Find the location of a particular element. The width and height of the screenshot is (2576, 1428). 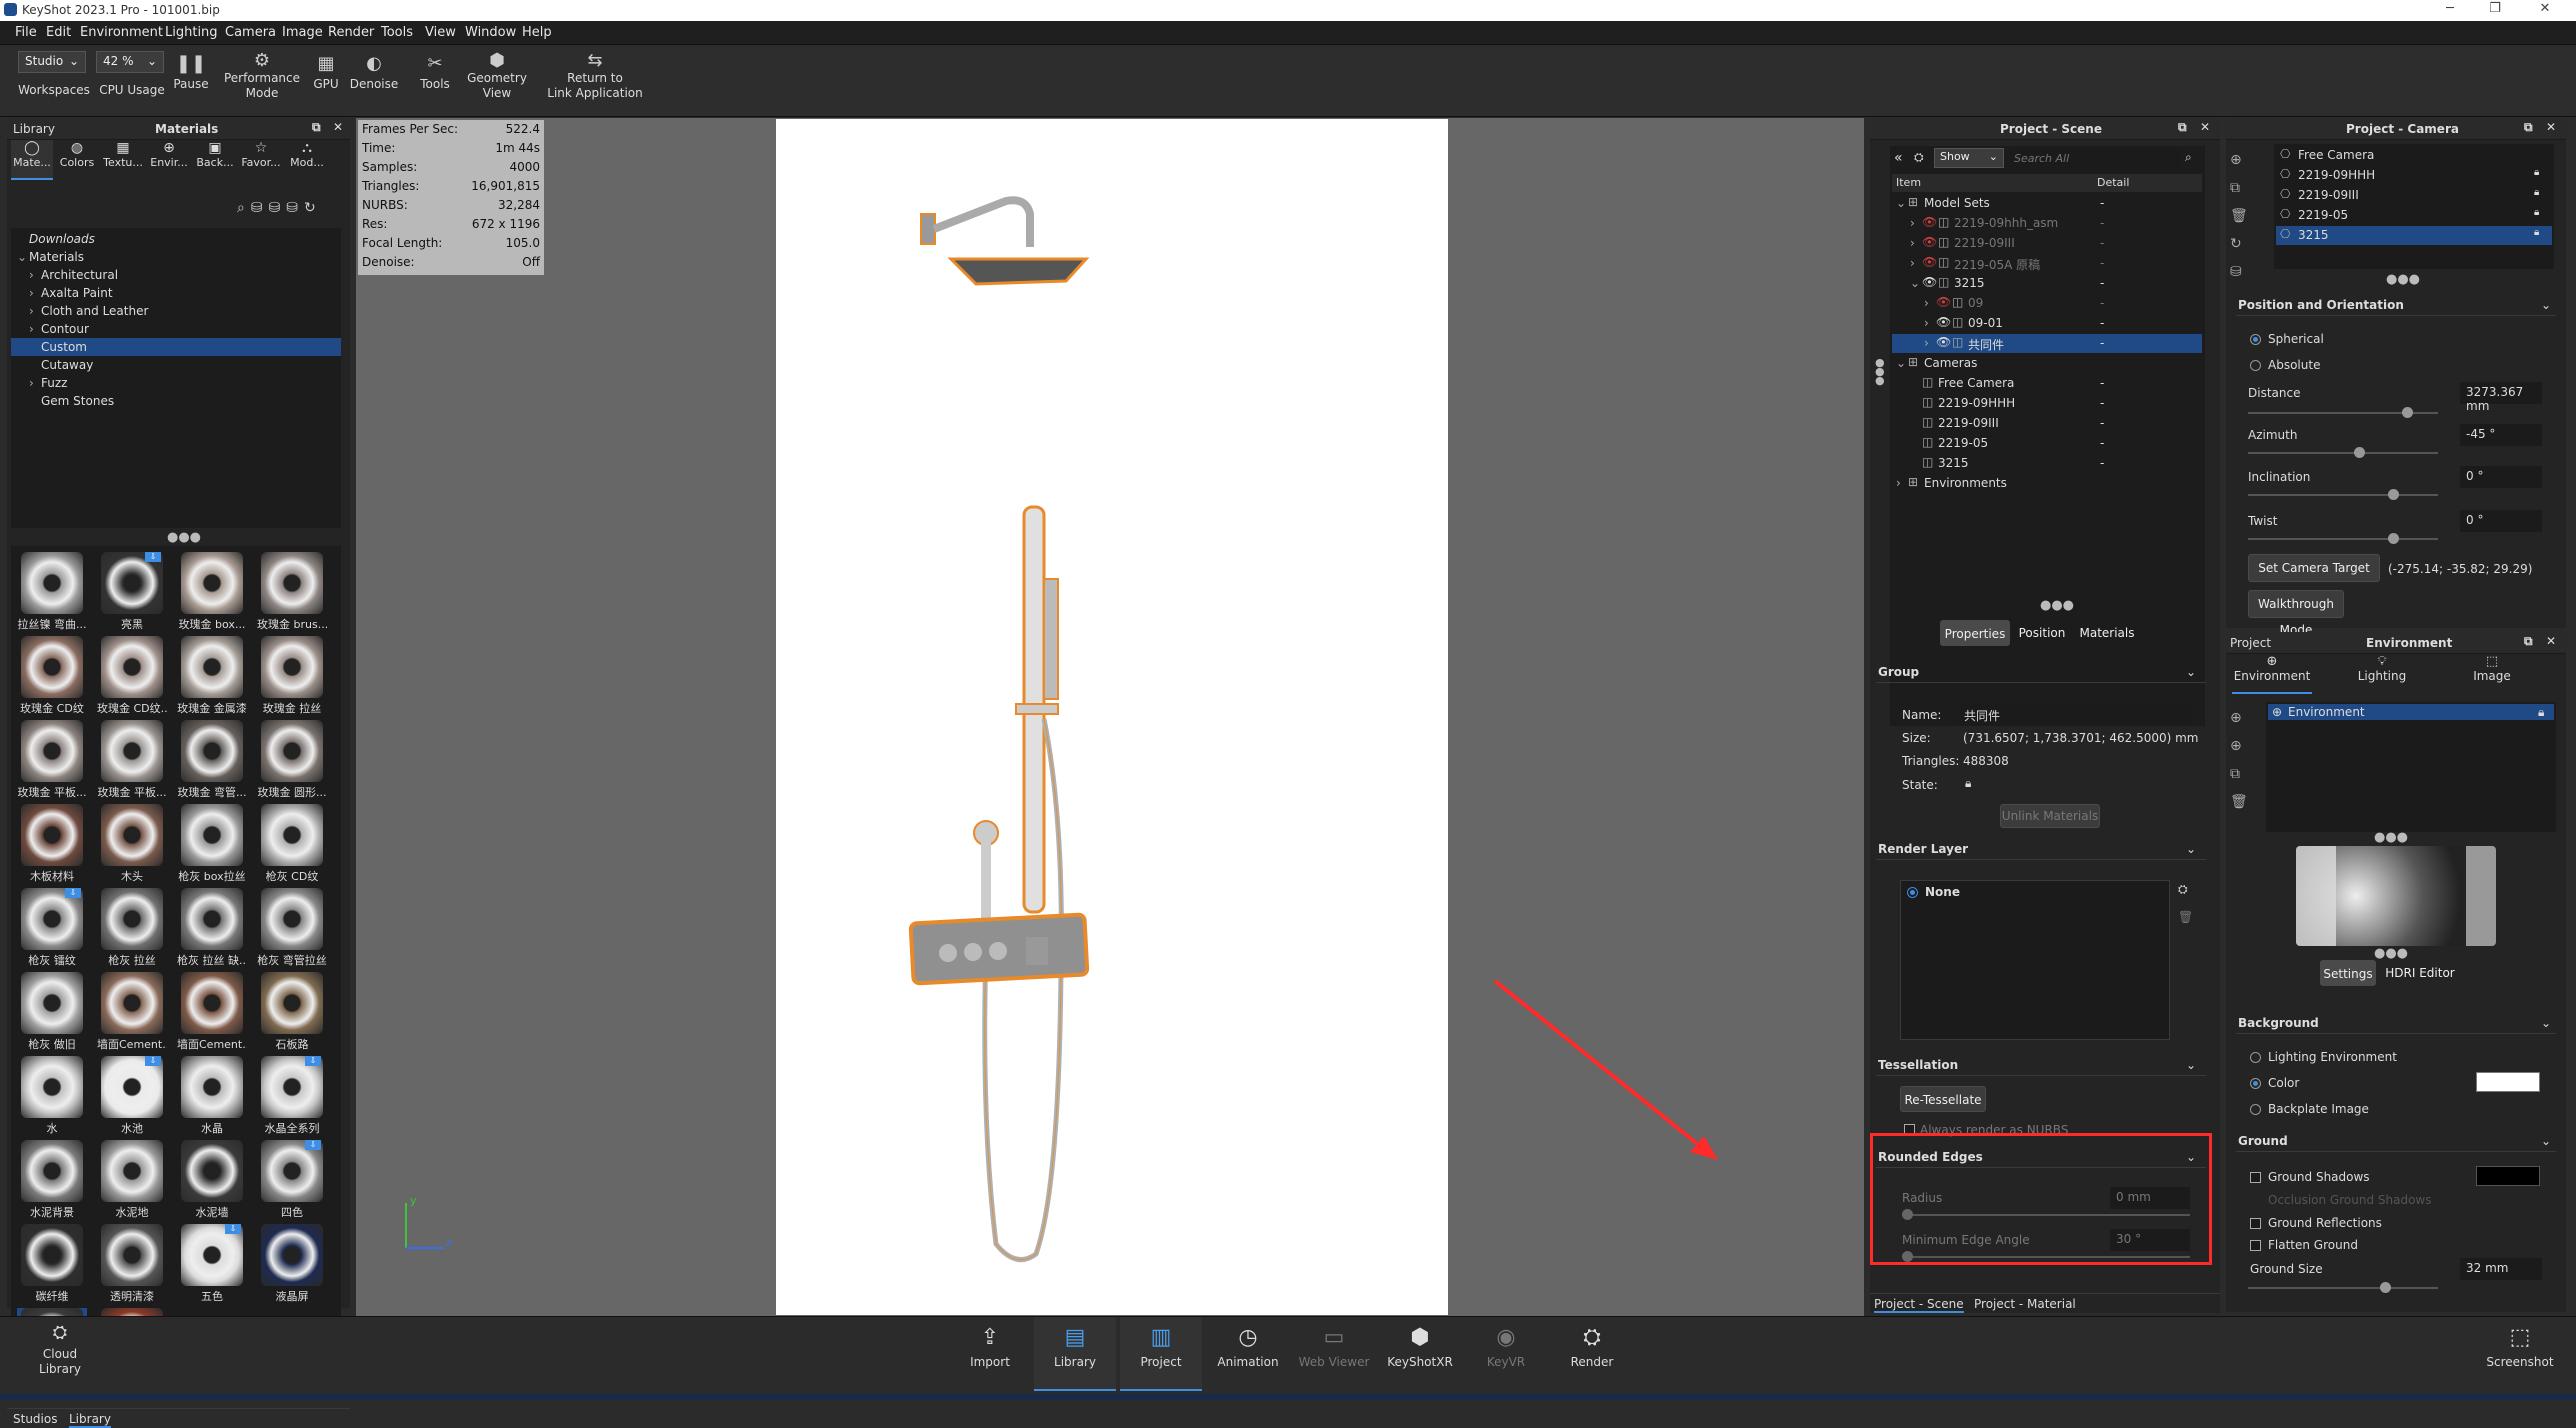

twist-slider is located at coordinates (2343, 538).